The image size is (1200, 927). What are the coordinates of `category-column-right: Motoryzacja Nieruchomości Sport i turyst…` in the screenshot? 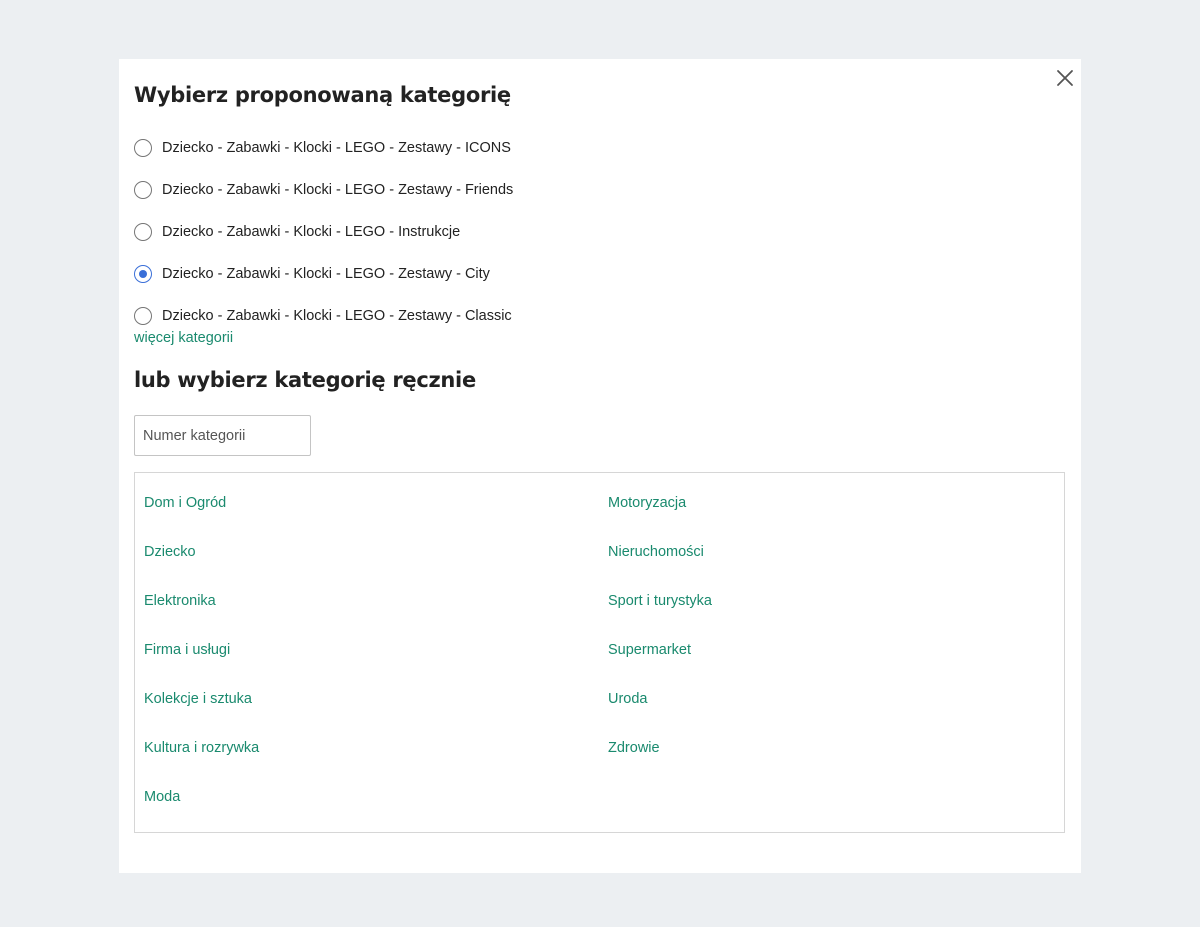 It's located at (660, 635).